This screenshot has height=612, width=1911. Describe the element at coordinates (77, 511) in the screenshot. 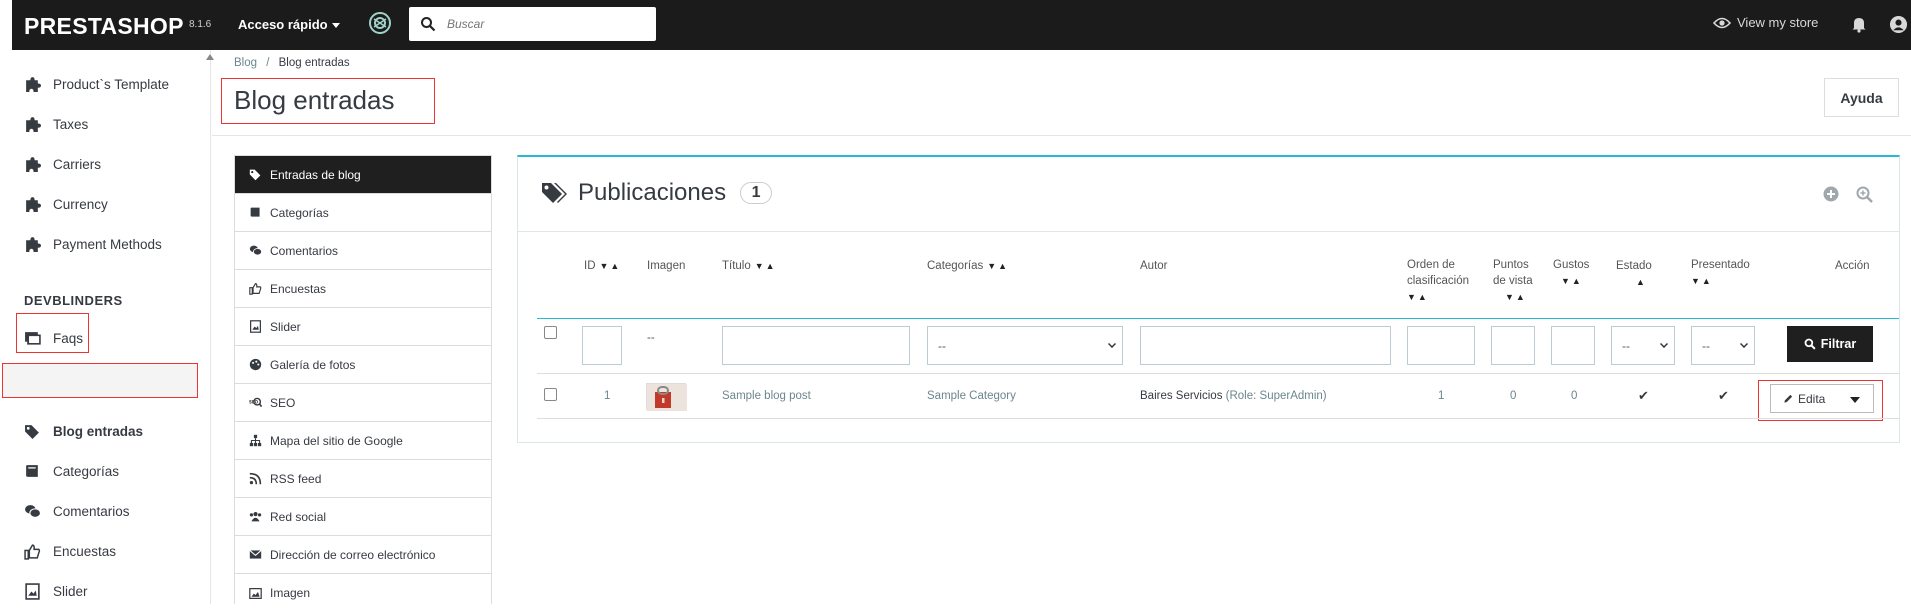

I see `sidebar-item-comentarios: Comentarios` at that location.